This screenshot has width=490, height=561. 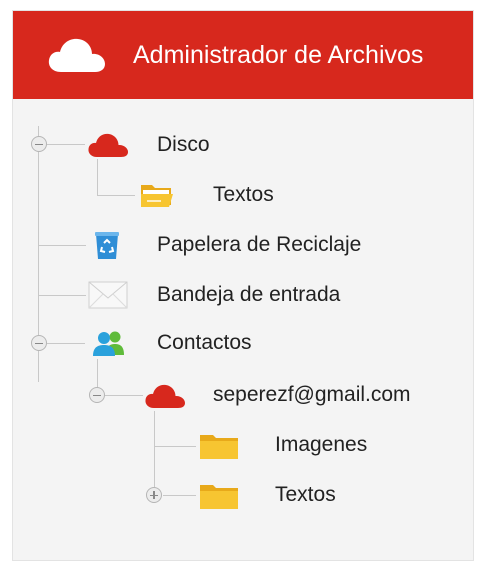 What do you see at coordinates (278, 55) in the screenshot?
I see `app-title: Administrador de Archivos` at bounding box center [278, 55].